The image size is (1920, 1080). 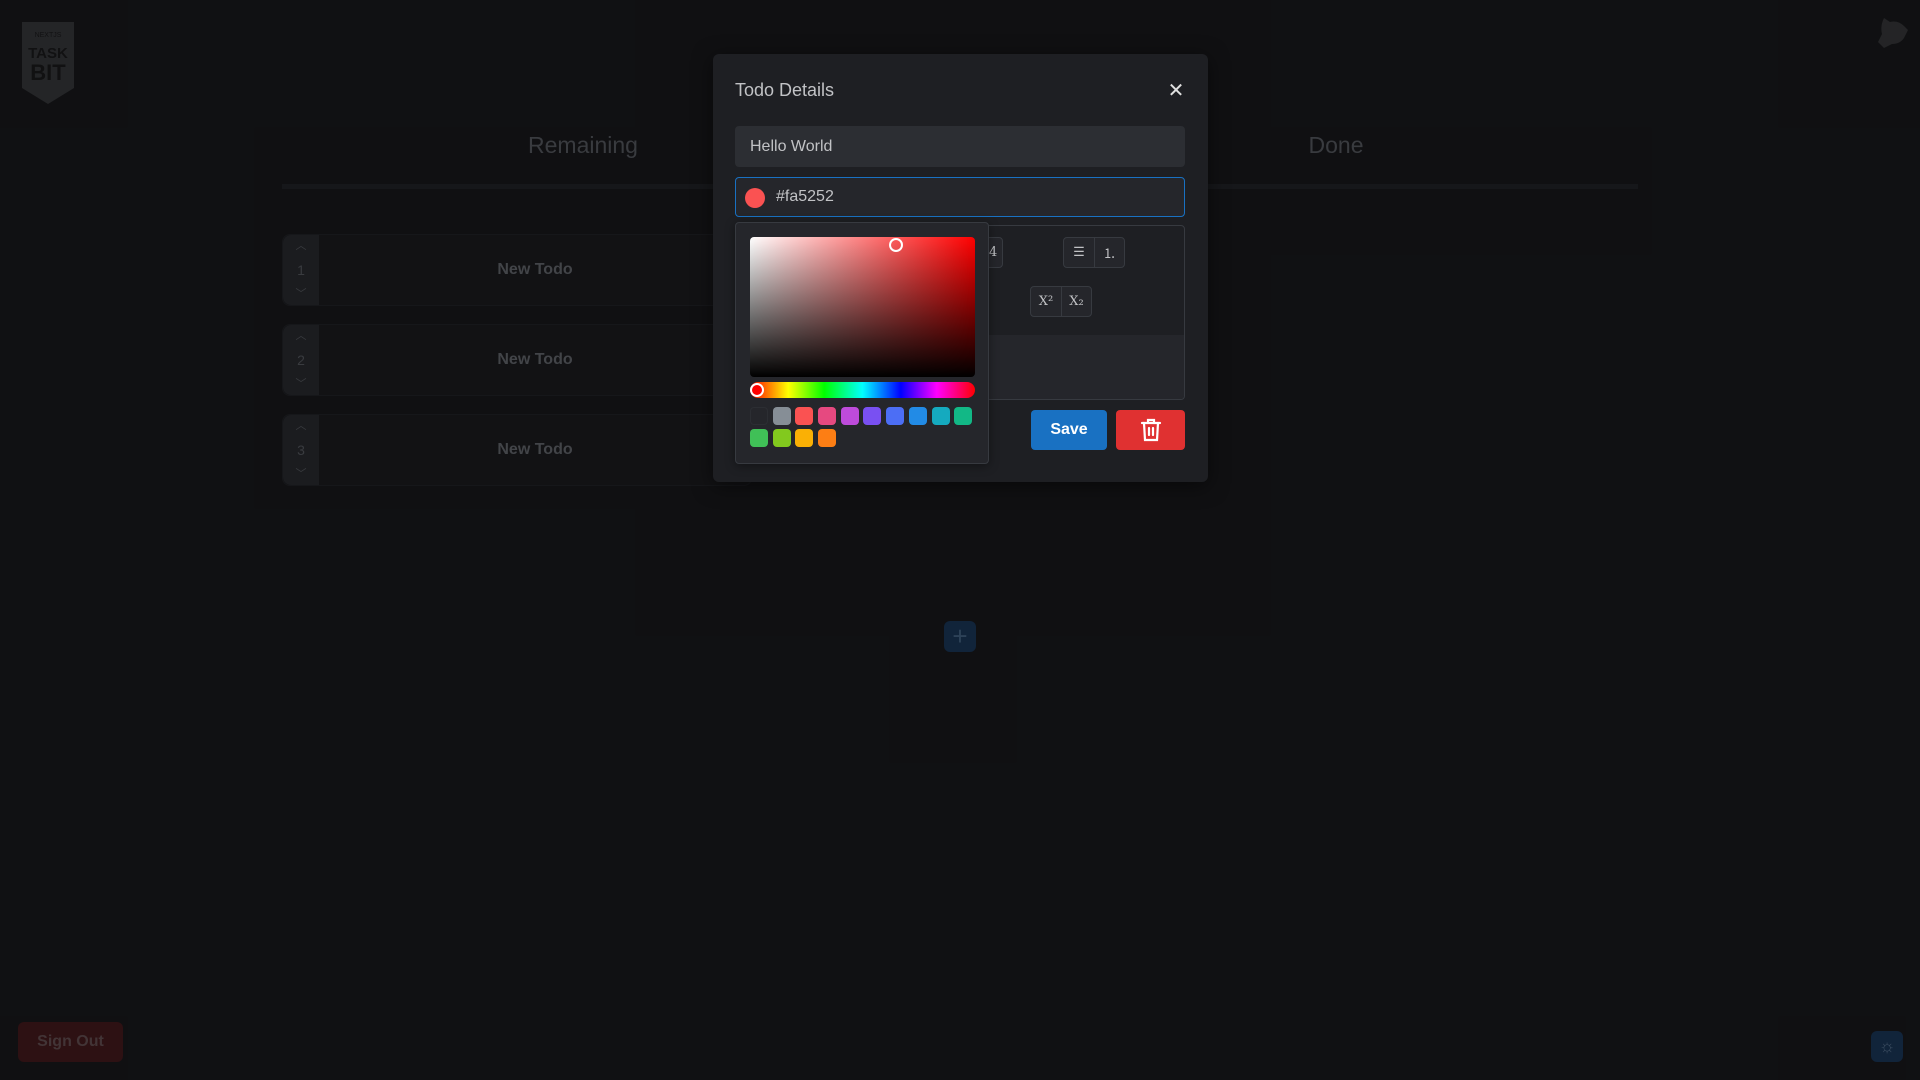 I want to click on color-input-field, so click(x=960, y=197).